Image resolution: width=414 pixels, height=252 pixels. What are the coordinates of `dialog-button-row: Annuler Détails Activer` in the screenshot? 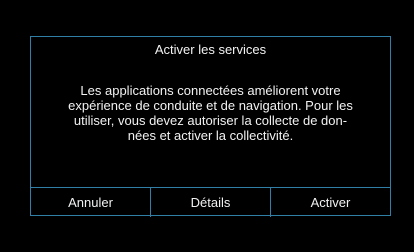 It's located at (210, 202).